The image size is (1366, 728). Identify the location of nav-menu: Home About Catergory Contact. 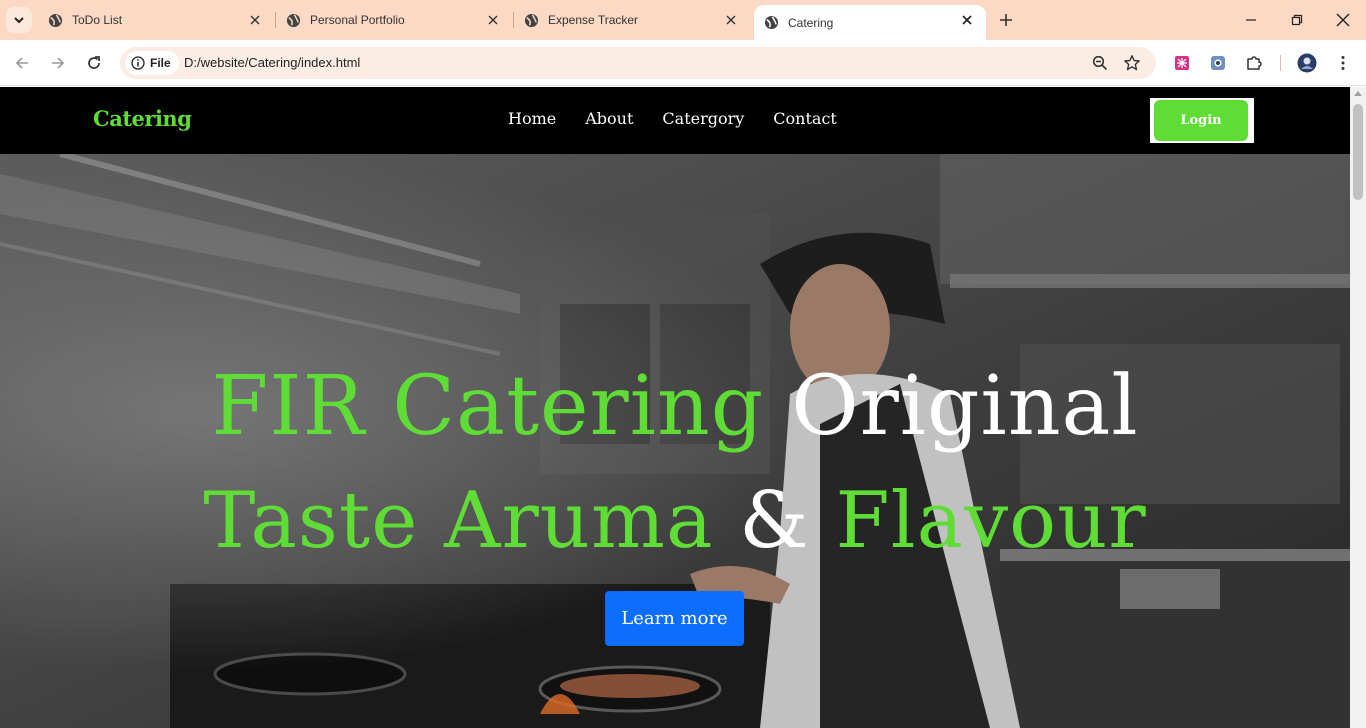
(687, 118).